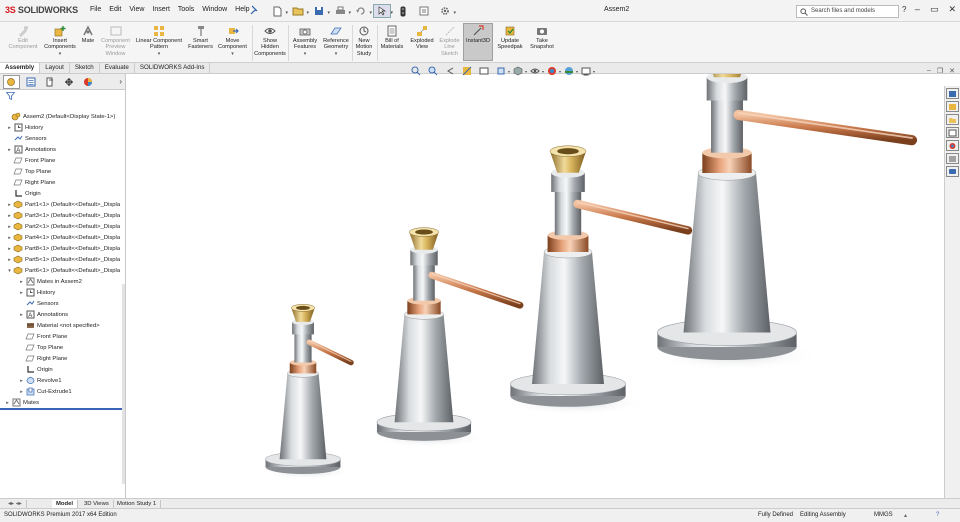 This screenshot has width=960, height=522. What do you see at coordinates (63, 402) in the screenshot?
I see `tree-item: ▸ Mates` at bounding box center [63, 402].